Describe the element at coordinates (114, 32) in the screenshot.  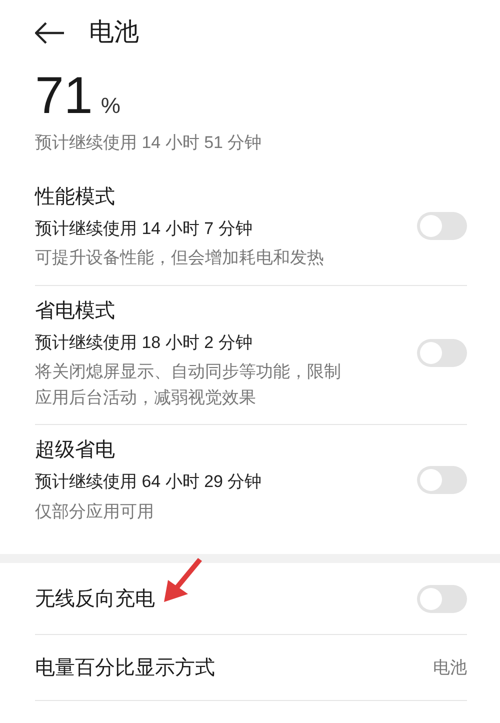
I see `page-title: 电池` at that location.